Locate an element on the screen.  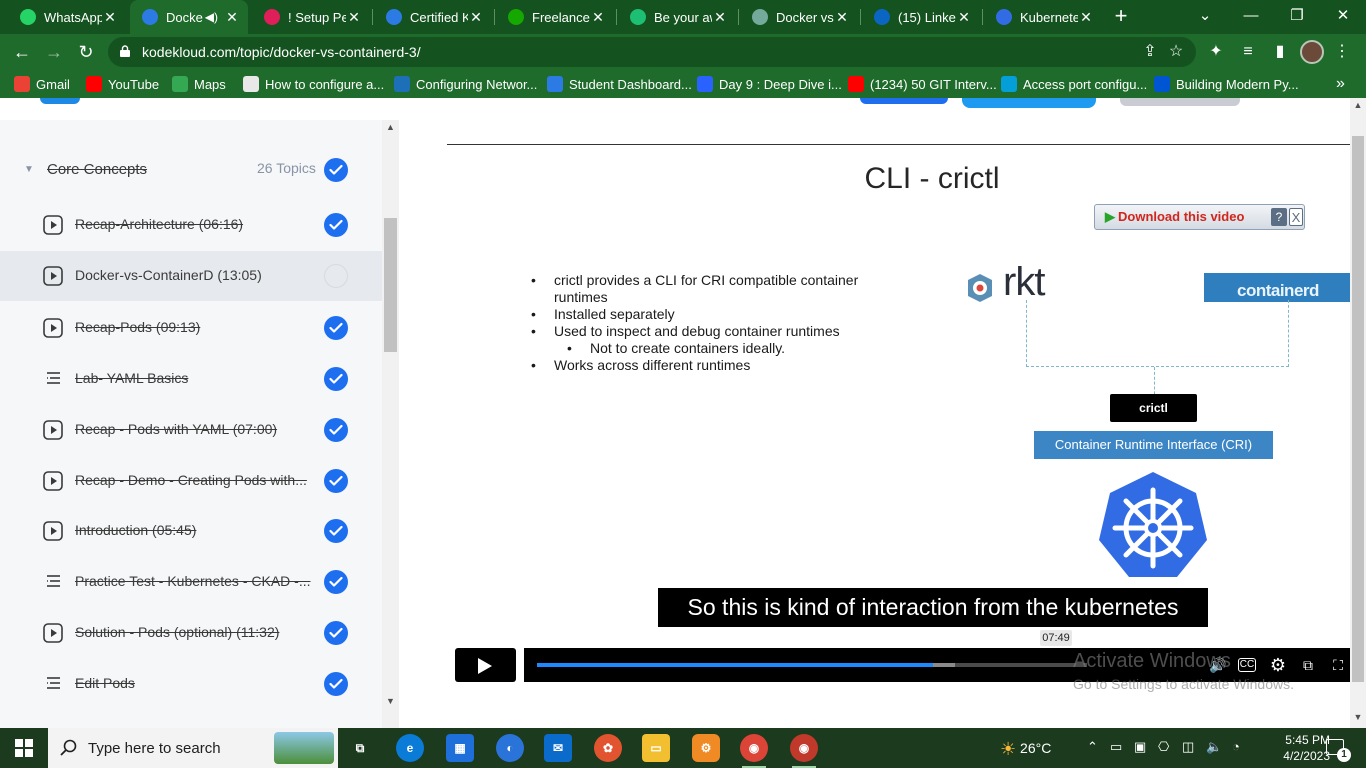
browser-tab: ! Setup Pe ✕ is located at coordinates (311, 17).